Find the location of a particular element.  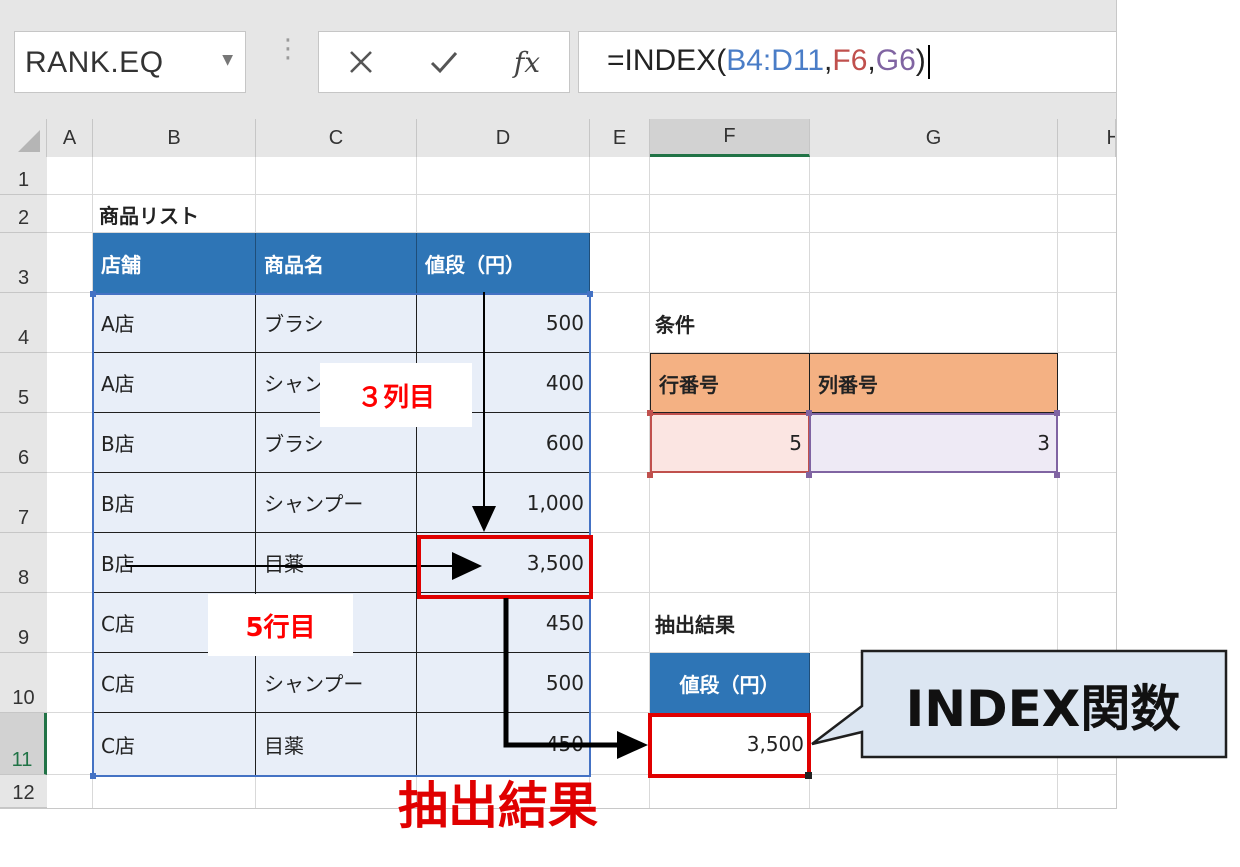

index-function-callout: INDEX関数 is located at coordinates (1043, 709).